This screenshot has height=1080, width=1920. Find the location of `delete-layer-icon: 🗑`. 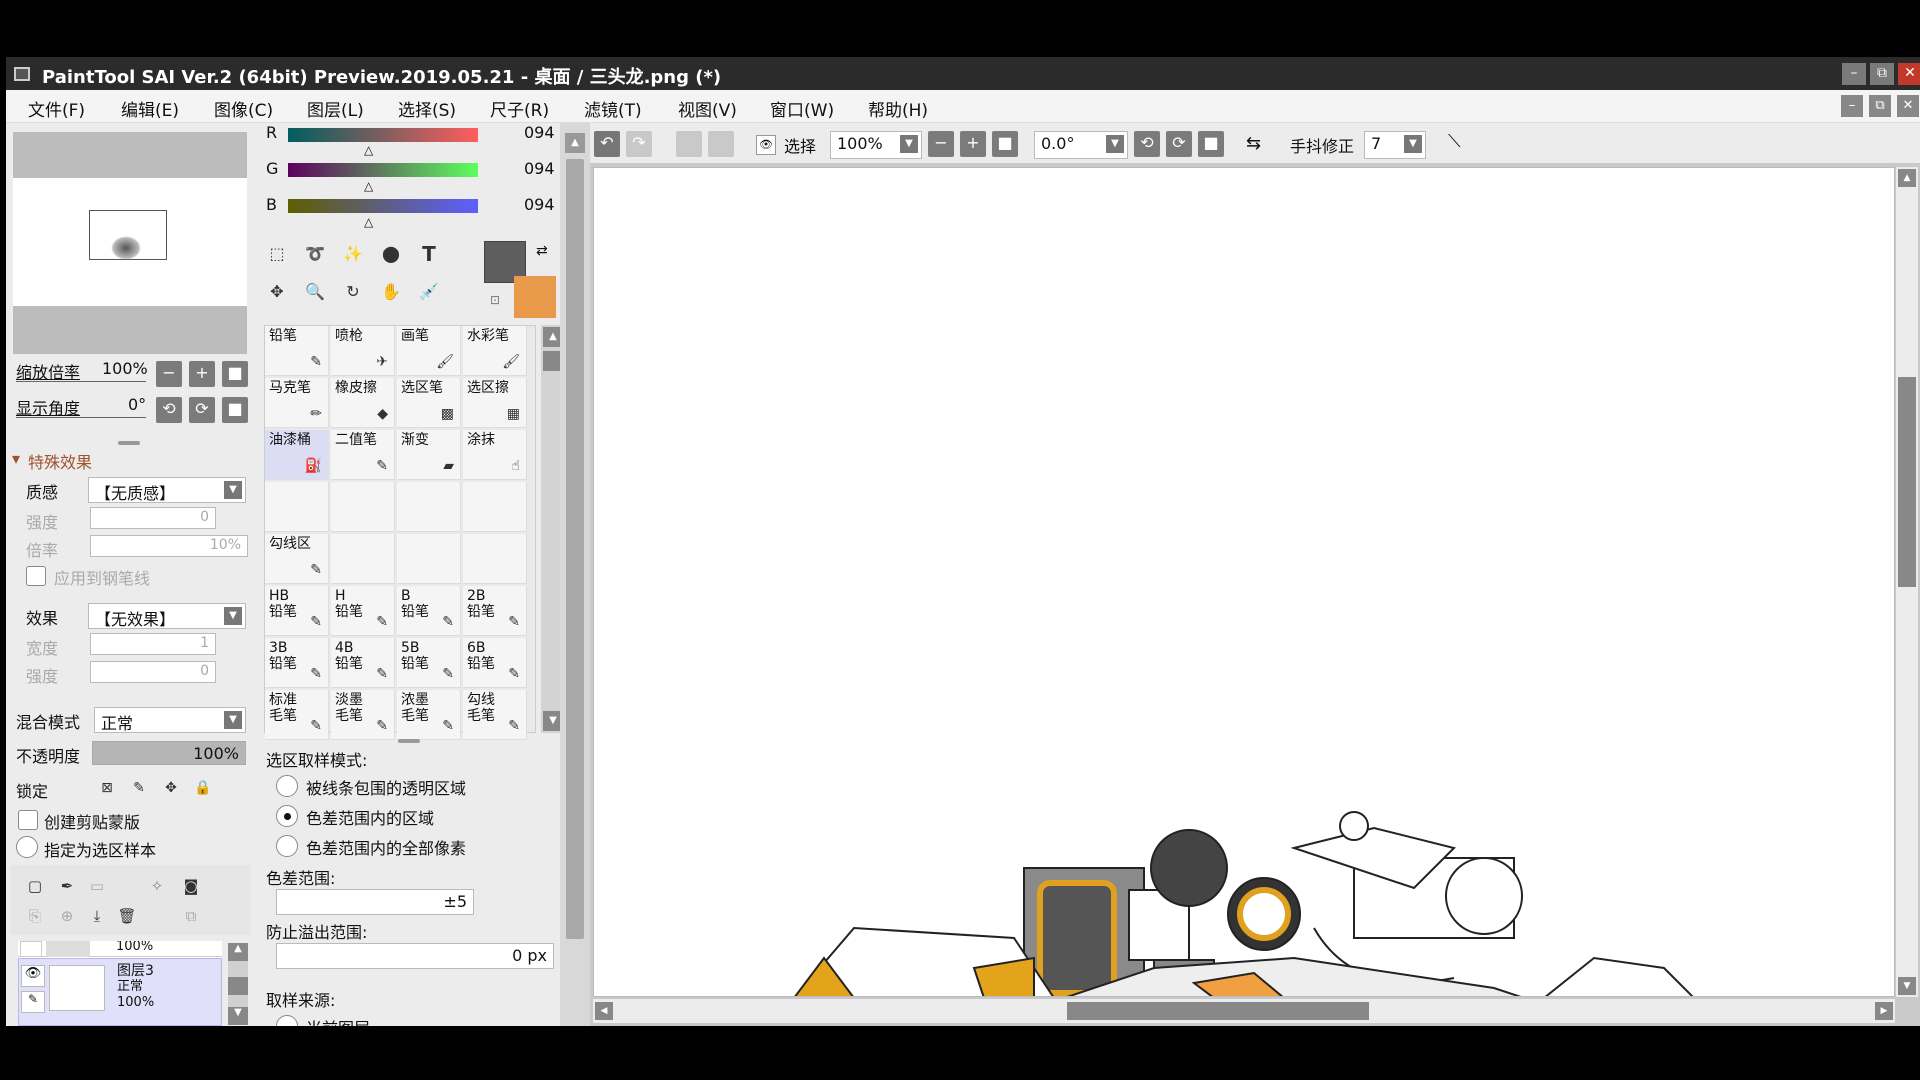

delete-layer-icon: 🗑 is located at coordinates (127, 916).